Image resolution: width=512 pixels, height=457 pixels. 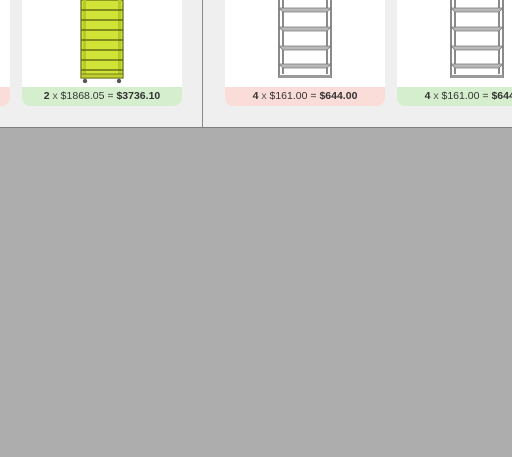 What do you see at coordinates (5, 96) in the screenshot?
I see `line-price-partial` at bounding box center [5, 96].